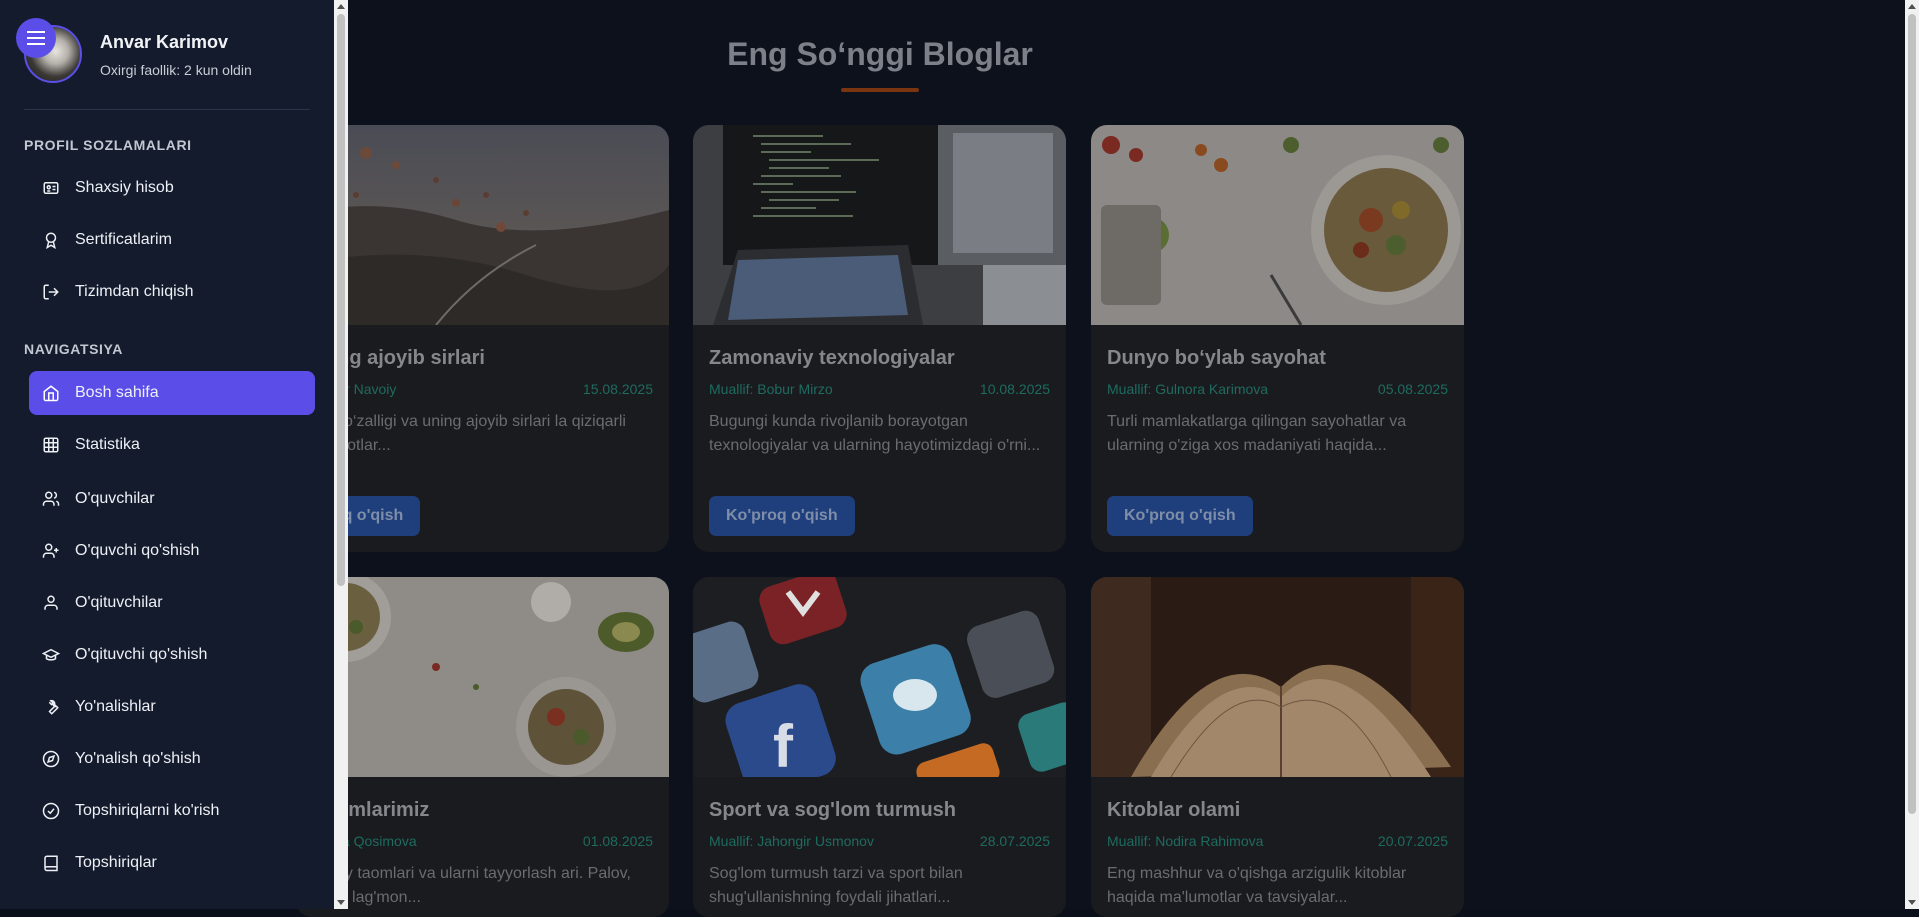 The image size is (1919, 917). I want to click on user-plus-icon, so click(51, 551).